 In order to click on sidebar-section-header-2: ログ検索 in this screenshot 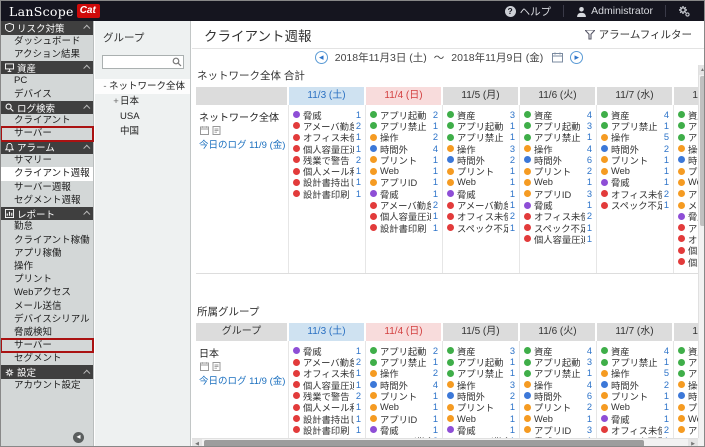, I will do `click(47, 107)`.